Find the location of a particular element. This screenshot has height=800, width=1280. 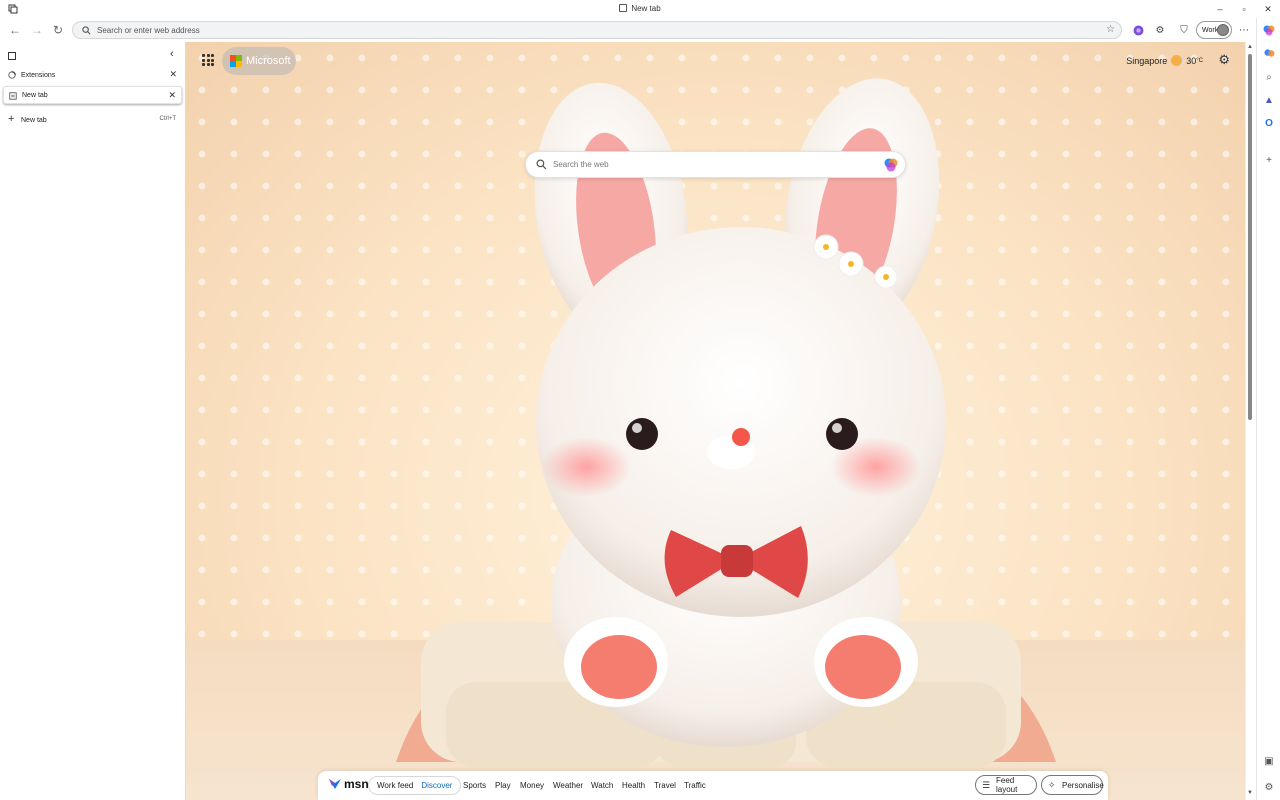

window-controls: – ▫ ✕ is located at coordinates (1244, 9).